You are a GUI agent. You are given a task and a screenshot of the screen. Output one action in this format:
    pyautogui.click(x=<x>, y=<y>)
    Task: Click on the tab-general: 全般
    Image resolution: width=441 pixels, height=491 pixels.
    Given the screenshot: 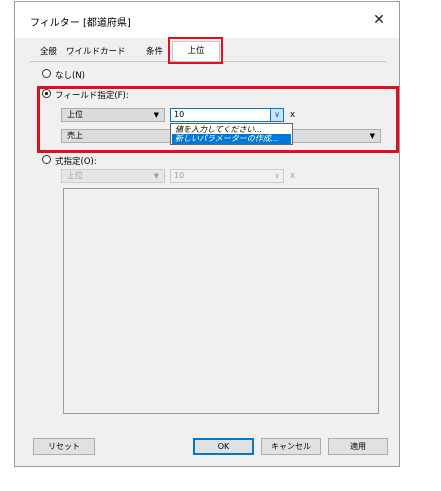 What is the action you would take?
    pyautogui.click(x=48, y=52)
    